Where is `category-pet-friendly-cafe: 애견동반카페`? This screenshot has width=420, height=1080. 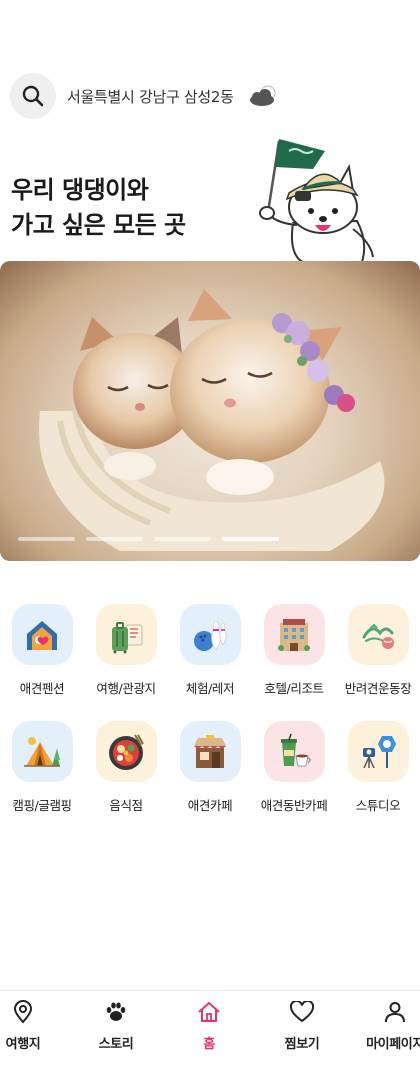
category-pet-friendly-cafe: 애견동반카페 is located at coordinates (294, 767).